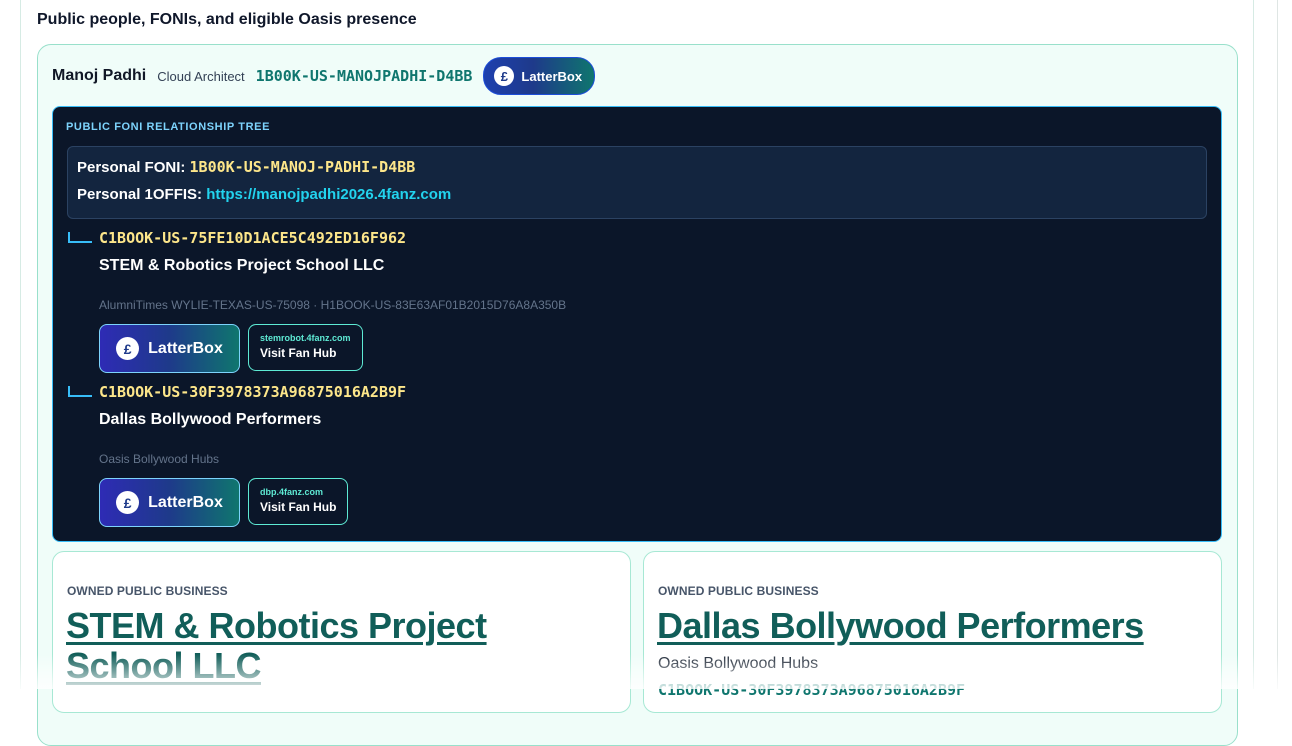 The height and width of the screenshot is (746, 1292). I want to click on visit-fan-hub-button: dbp.4fanz.com Visit Fan Hub, so click(298, 501).